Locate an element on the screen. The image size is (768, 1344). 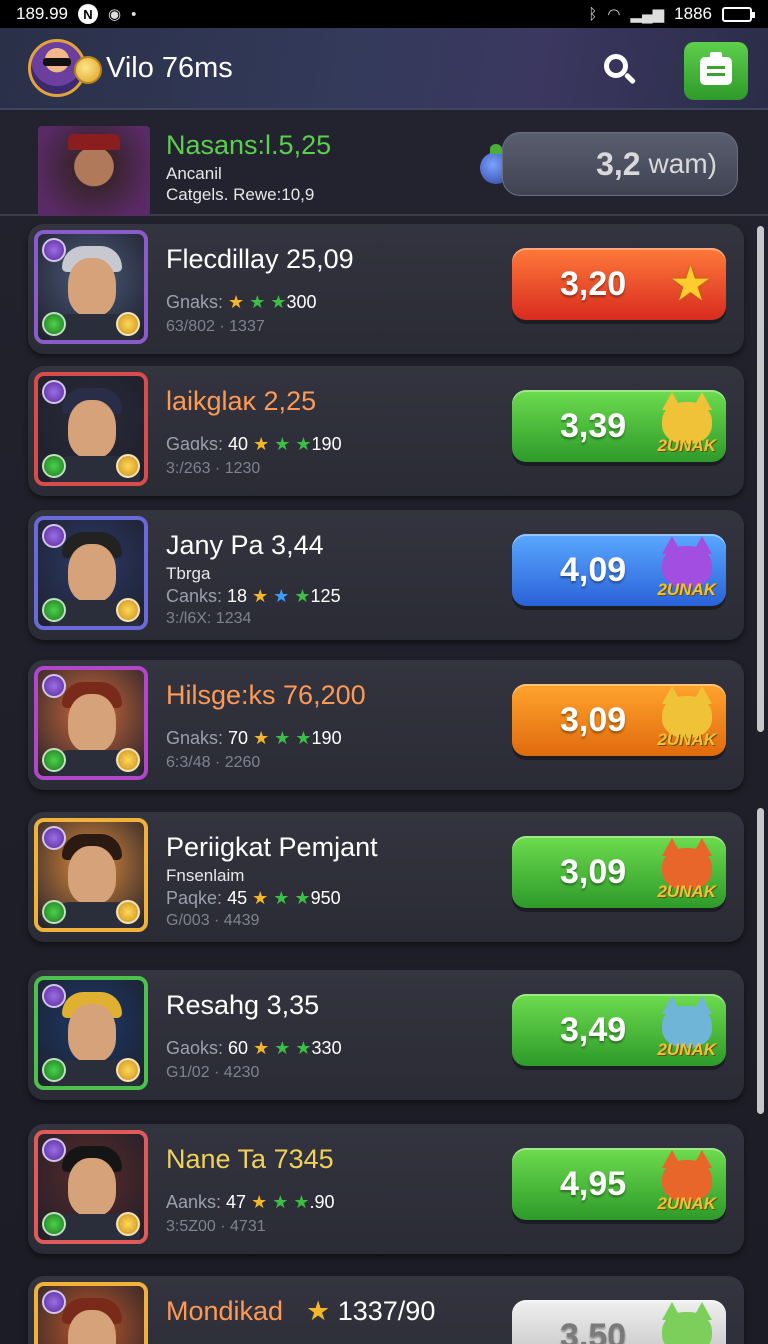
price-button: 4,95 2UNAK is located at coordinates (619, 1184).